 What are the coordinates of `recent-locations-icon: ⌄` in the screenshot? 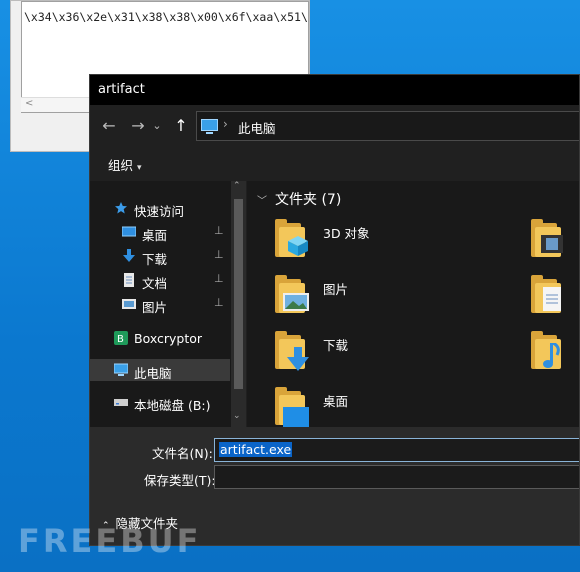 It's located at (157, 126).